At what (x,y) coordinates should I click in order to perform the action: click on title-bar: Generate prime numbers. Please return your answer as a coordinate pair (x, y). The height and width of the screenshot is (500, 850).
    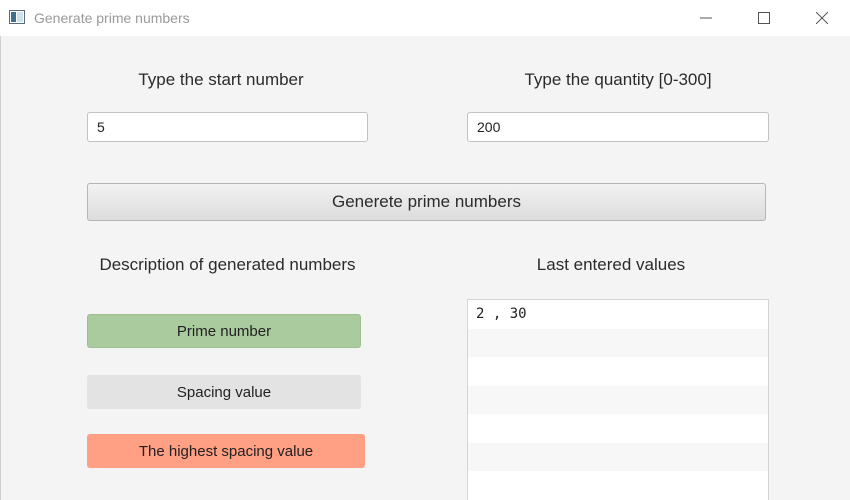
    Looking at the image, I should click on (425, 18).